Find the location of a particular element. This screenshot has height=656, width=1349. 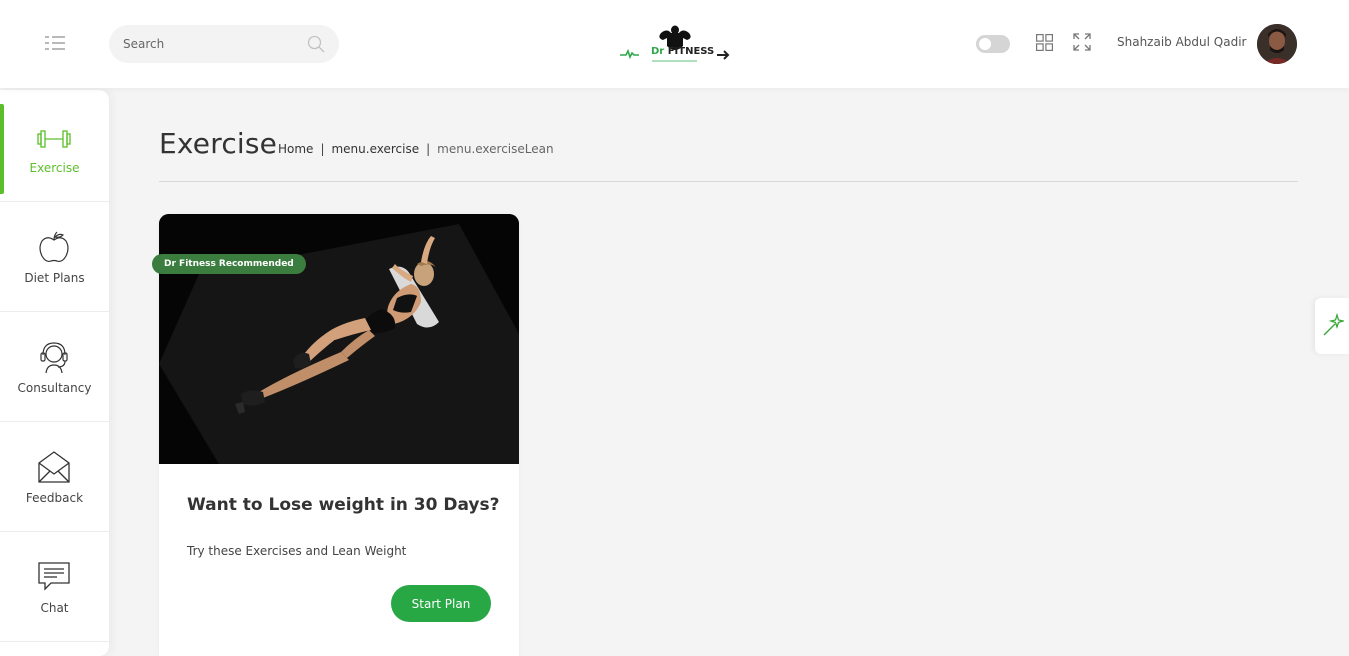

workout-woman-image is located at coordinates (339, 339).